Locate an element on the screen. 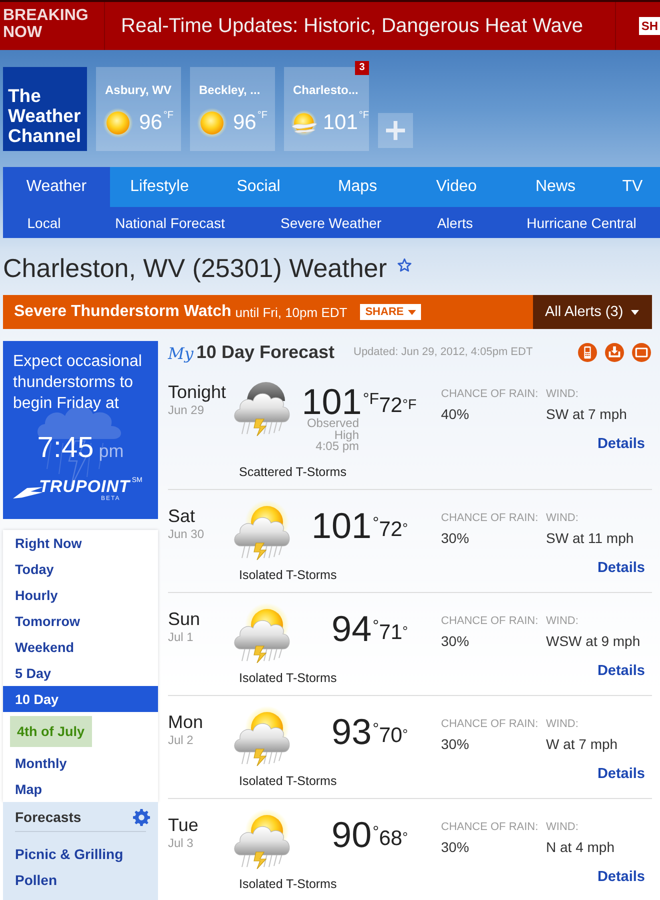  day-date: Jun 29 is located at coordinates (186, 410).